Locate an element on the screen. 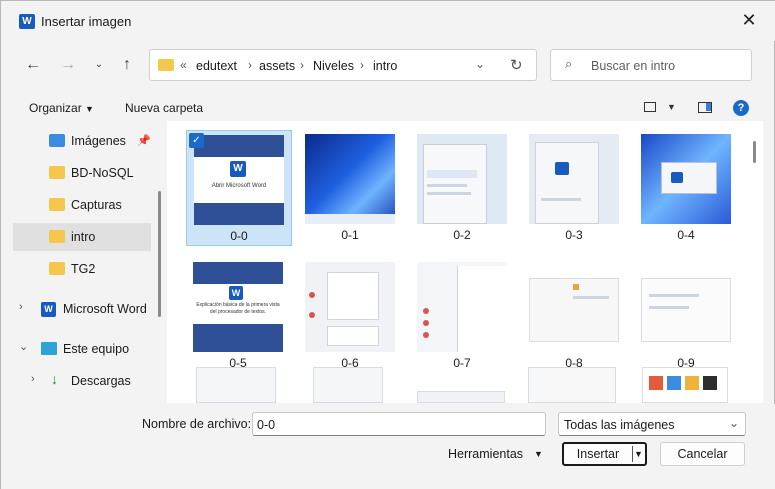  file-name: 0-3 is located at coordinates (574, 235).